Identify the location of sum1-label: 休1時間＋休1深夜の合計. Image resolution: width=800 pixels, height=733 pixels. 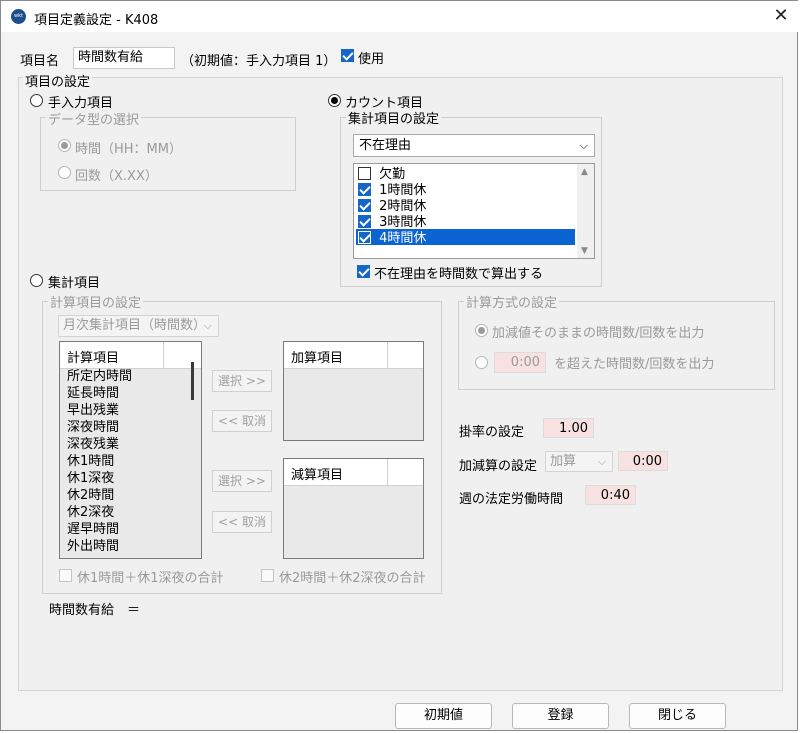
(150, 578).